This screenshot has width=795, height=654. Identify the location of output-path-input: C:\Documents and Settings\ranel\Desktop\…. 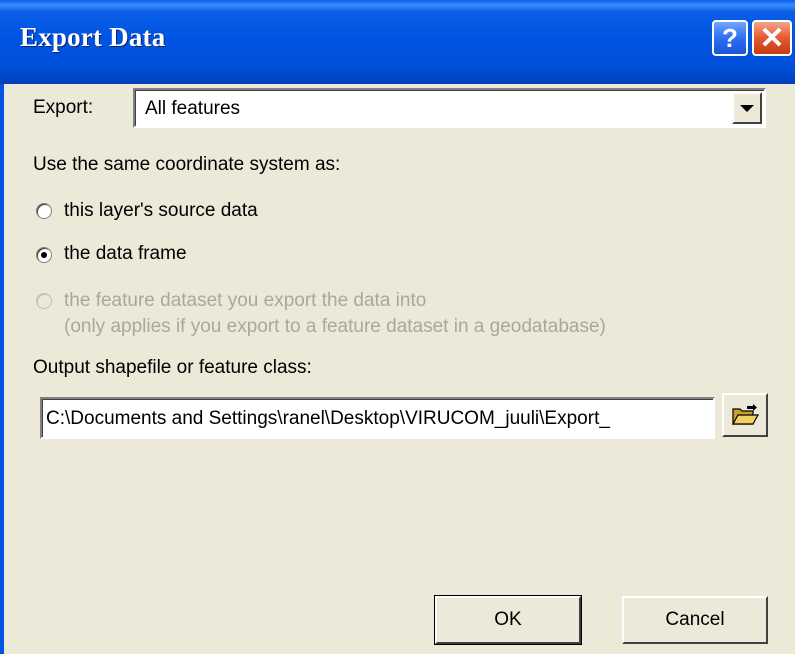
(377, 418).